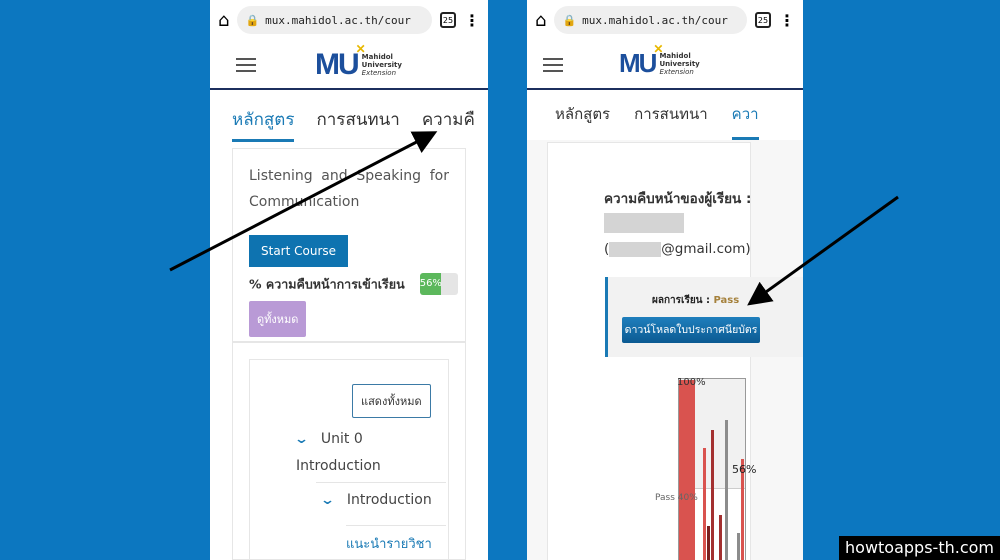 This screenshot has width=1000, height=560. Describe the element at coordinates (303, 201) in the screenshot. I see `arrow-to-progress-tab` at that location.